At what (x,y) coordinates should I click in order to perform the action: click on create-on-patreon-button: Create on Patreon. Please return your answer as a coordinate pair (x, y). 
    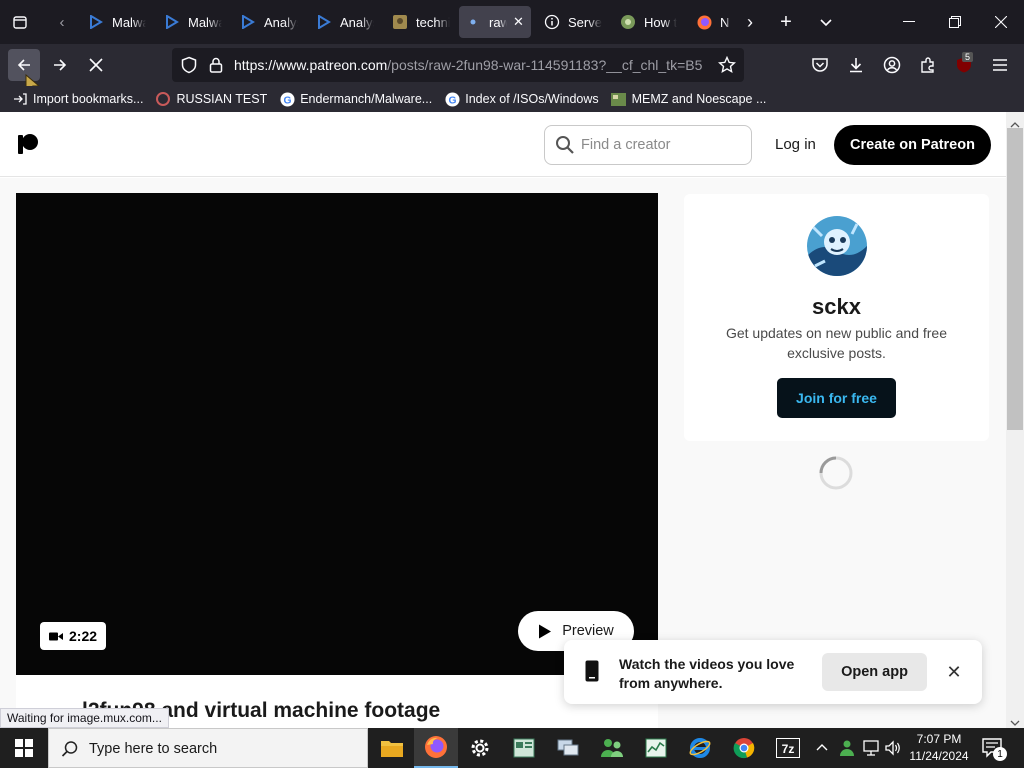
    Looking at the image, I should click on (912, 145).